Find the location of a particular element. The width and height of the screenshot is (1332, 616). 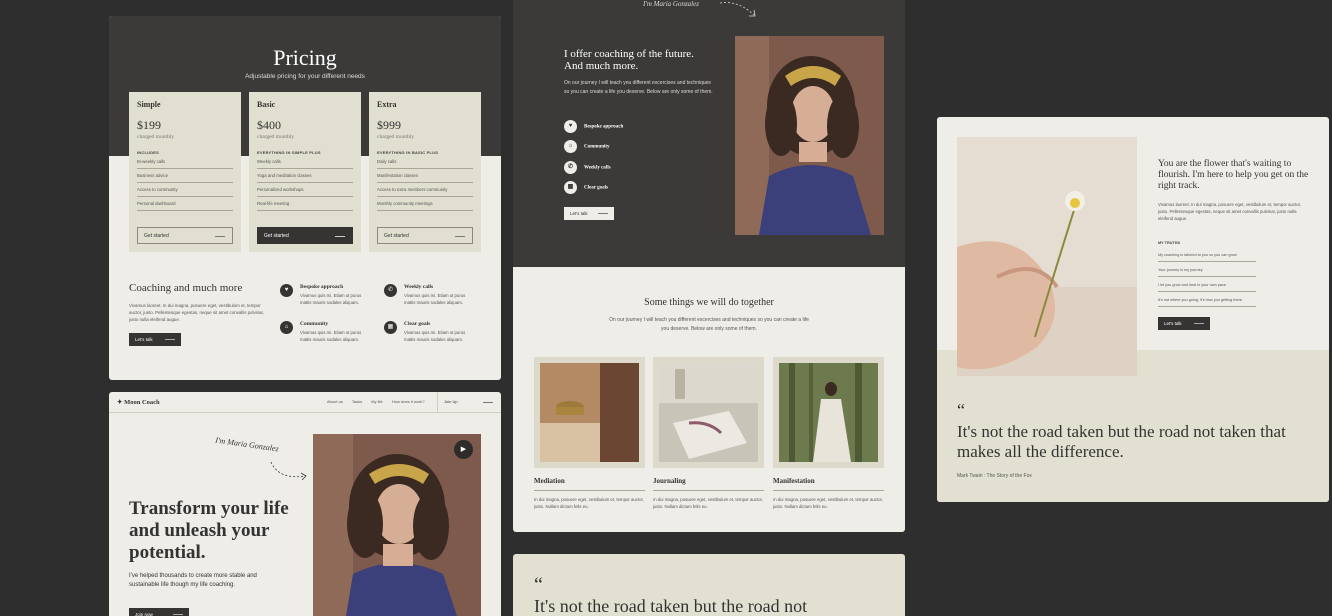

activity-name: Manifestation is located at coordinates (828, 484).